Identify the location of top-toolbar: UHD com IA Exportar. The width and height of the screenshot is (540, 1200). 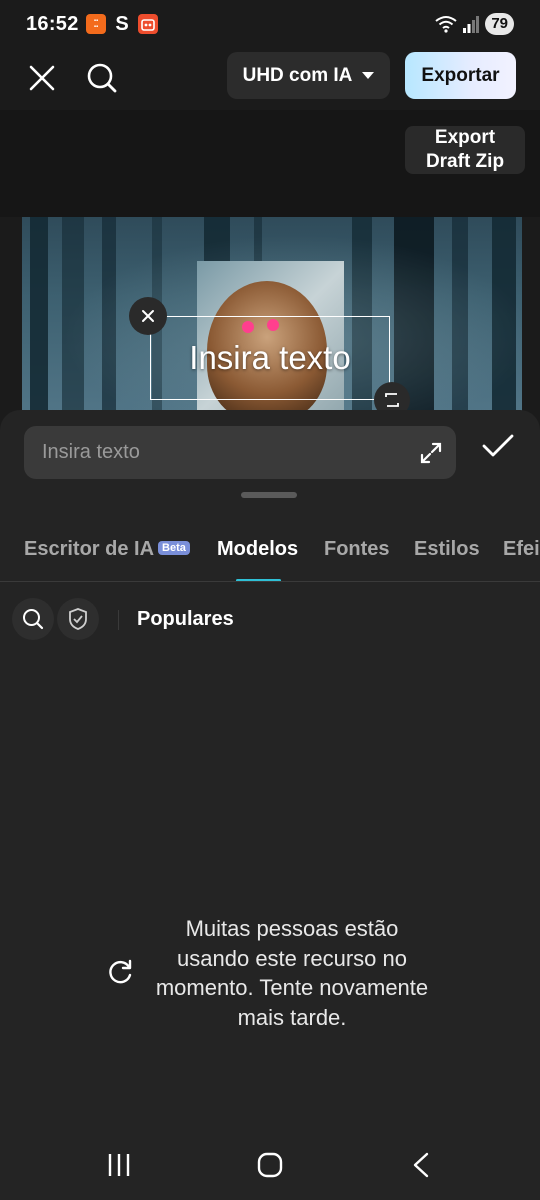
(270, 80).